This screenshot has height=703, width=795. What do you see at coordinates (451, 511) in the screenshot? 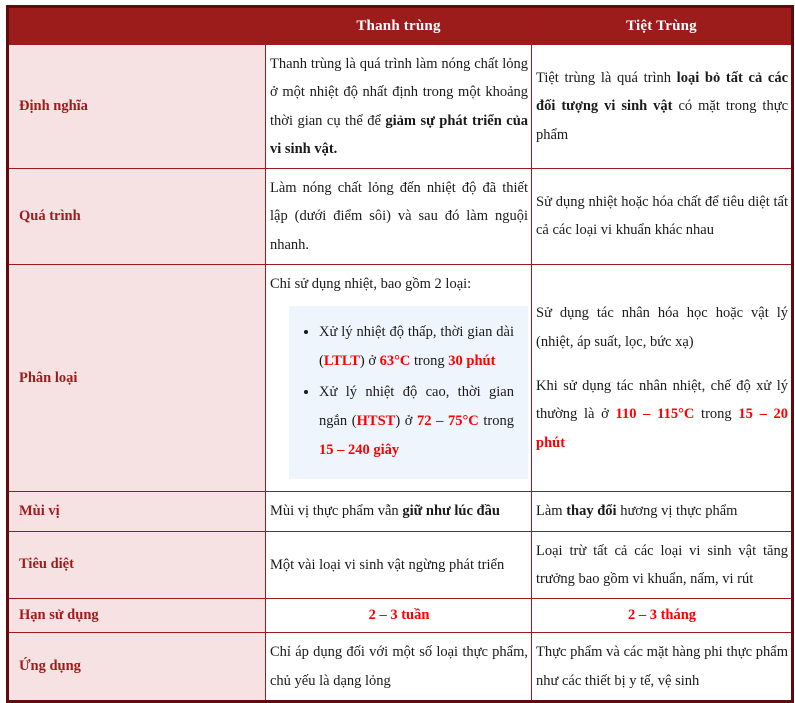
I see `emphasis-text: giữ như lúc đầu` at bounding box center [451, 511].